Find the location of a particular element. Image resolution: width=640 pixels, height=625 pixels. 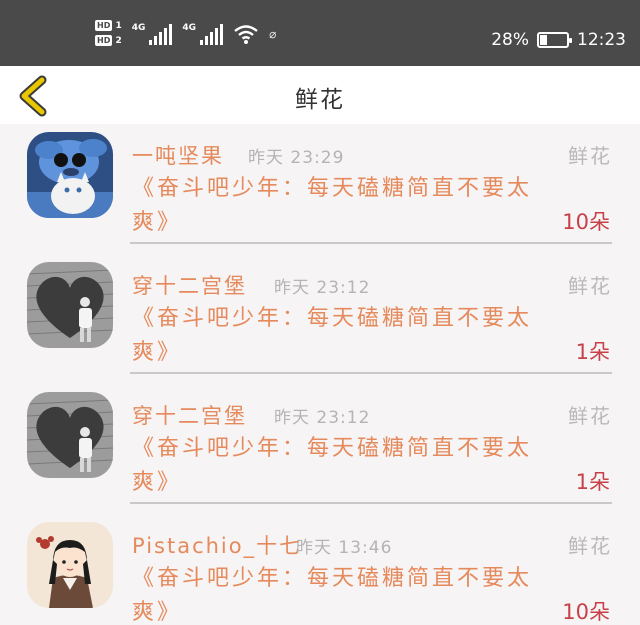

status-left: HD 1 HD 2 4G 4G ⌀ is located at coordinates (185, 33).